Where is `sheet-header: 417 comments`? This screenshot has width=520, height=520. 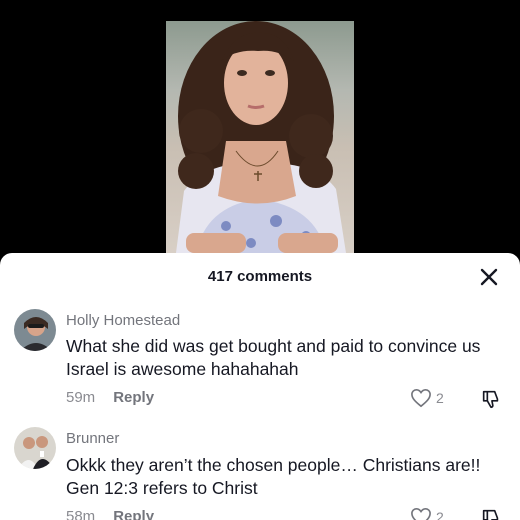
sheet-header: 417 comments is located at coordinates (260, 276).